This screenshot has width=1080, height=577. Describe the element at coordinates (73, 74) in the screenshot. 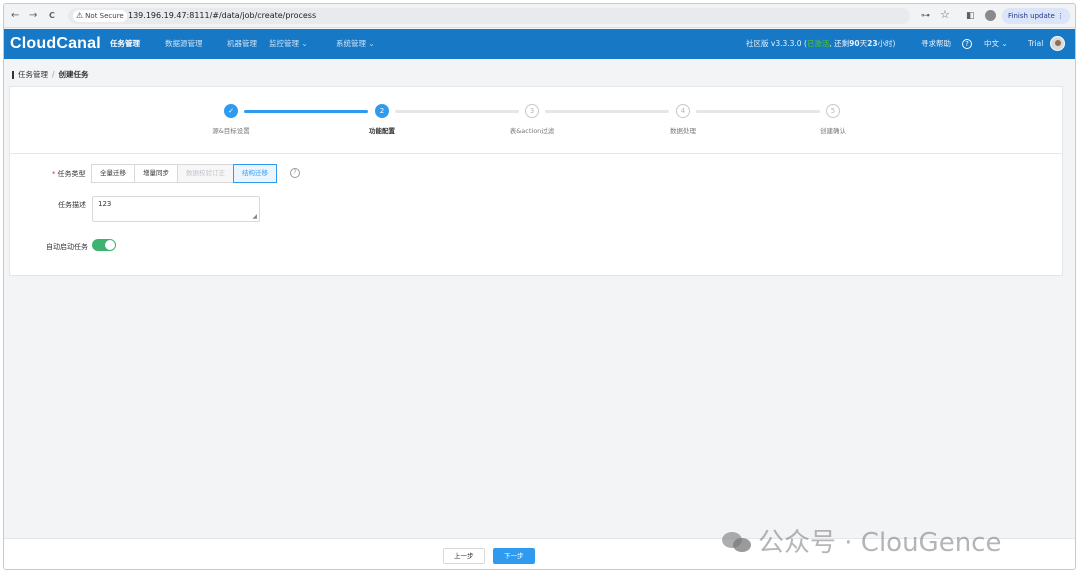

I see `breadcrumb-current: 创建任务` at that location.